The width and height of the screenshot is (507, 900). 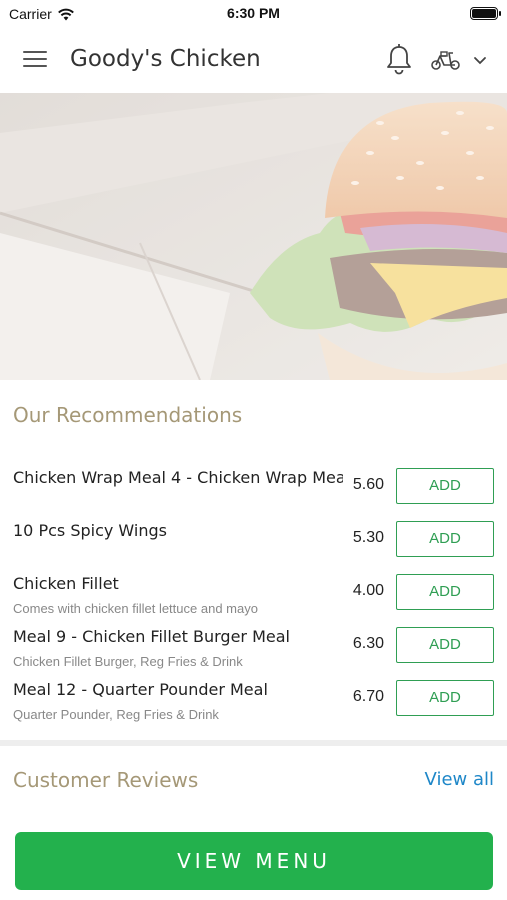 What do you see at coordinates (459, 779) in the screenshot?
I see `view-all-link: View all` at bounding box center [459, 779].